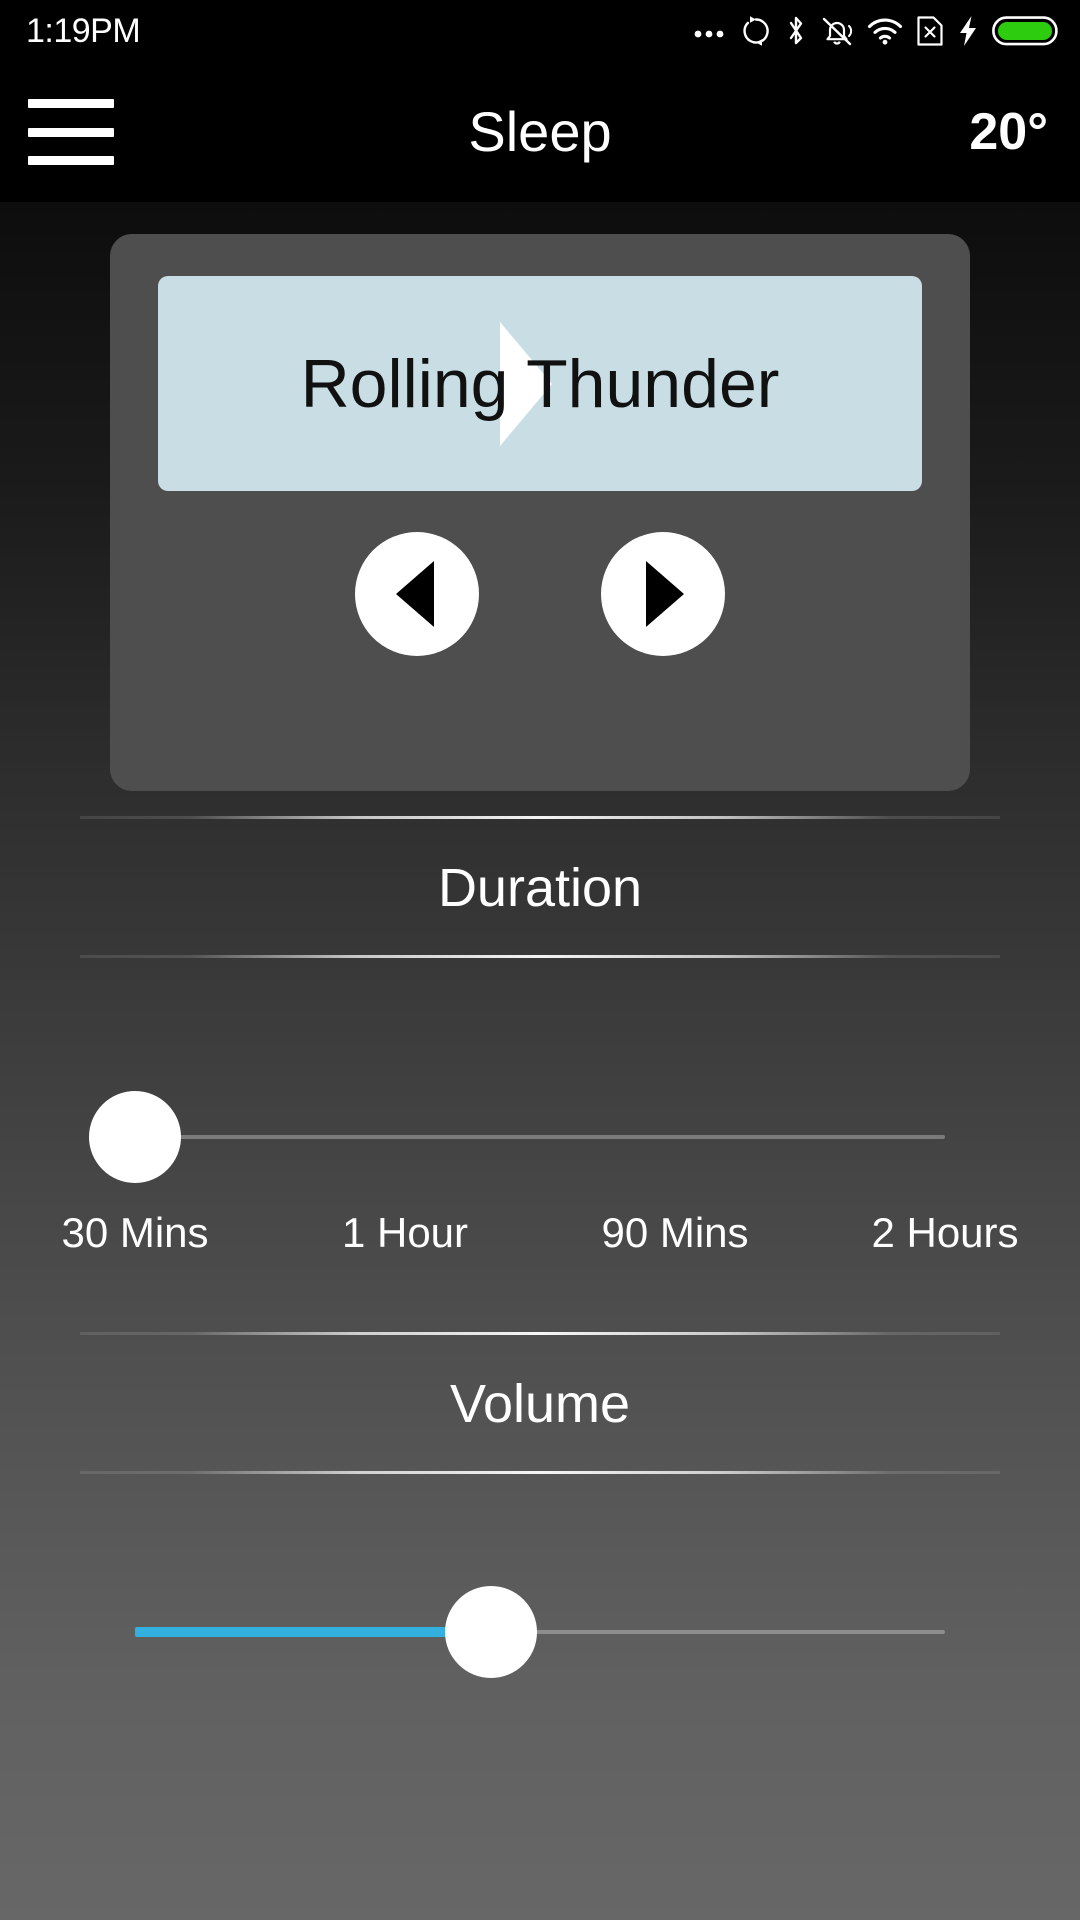 The image size is (1080, 1920). Describe the element at coordinates (837, 31) in the screenshot. I see `mute-bell-icon` at that location.